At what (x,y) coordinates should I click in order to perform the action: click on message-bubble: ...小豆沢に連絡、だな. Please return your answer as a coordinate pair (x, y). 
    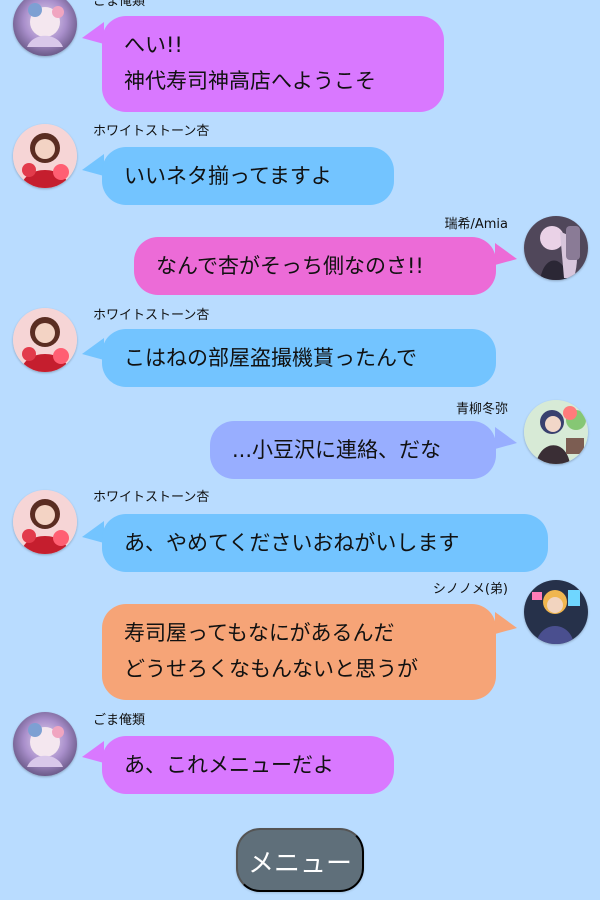
    Looking at the image, I should click on (353, 450).